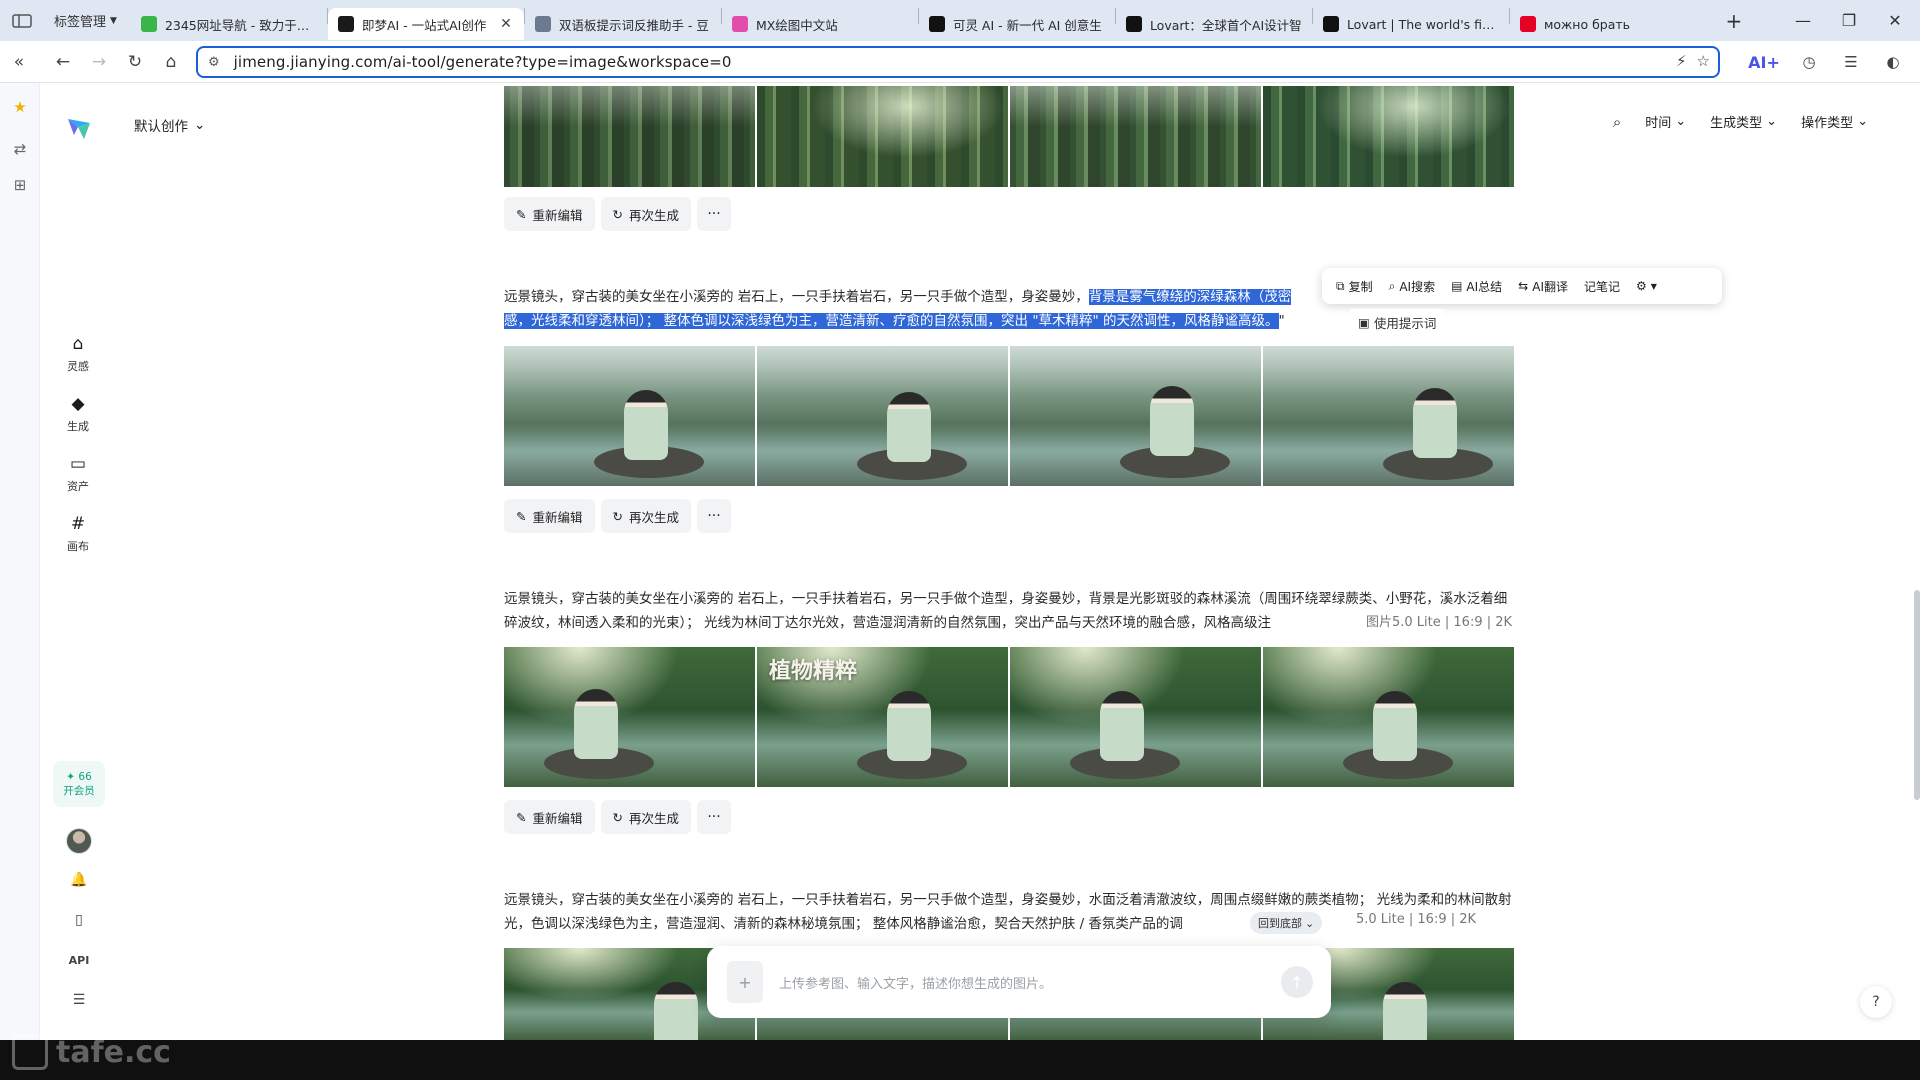  What do you see at coordinates (1543, 286) in the screenshot?
I see `ai-translate-button: ⇆ AI翻译` at bounding box center [1543, 286].